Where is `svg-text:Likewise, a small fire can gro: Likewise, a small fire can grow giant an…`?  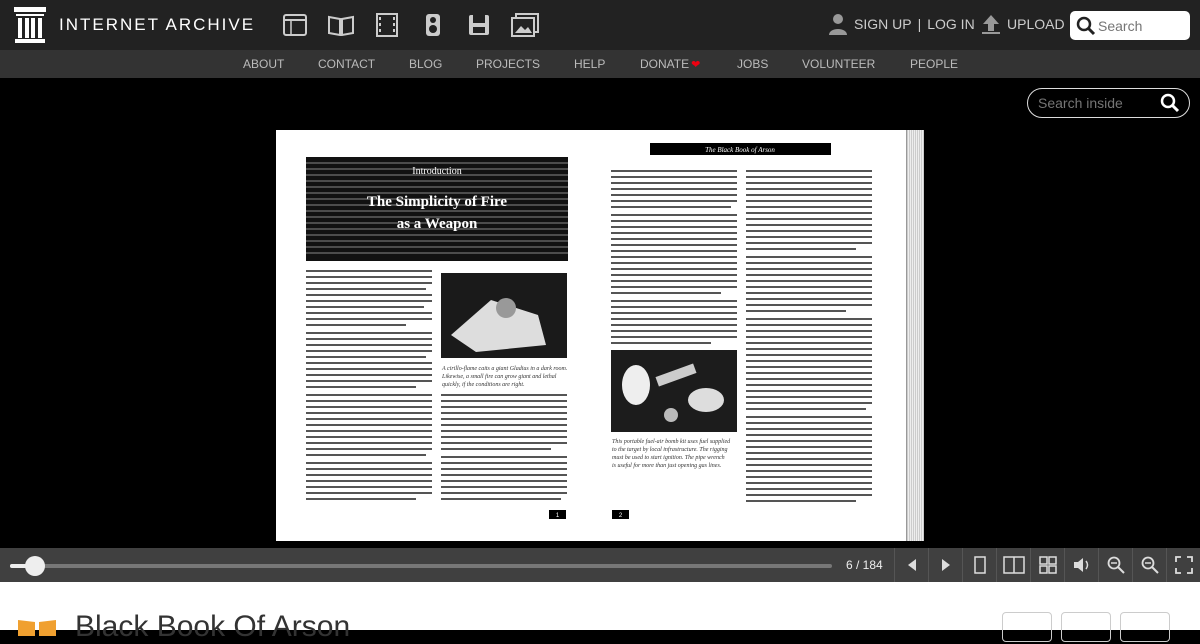 svg-text:Likewise, a small fire can gro: Likewise, a small fire can grow giant an… is located at coordinates (499, 376).